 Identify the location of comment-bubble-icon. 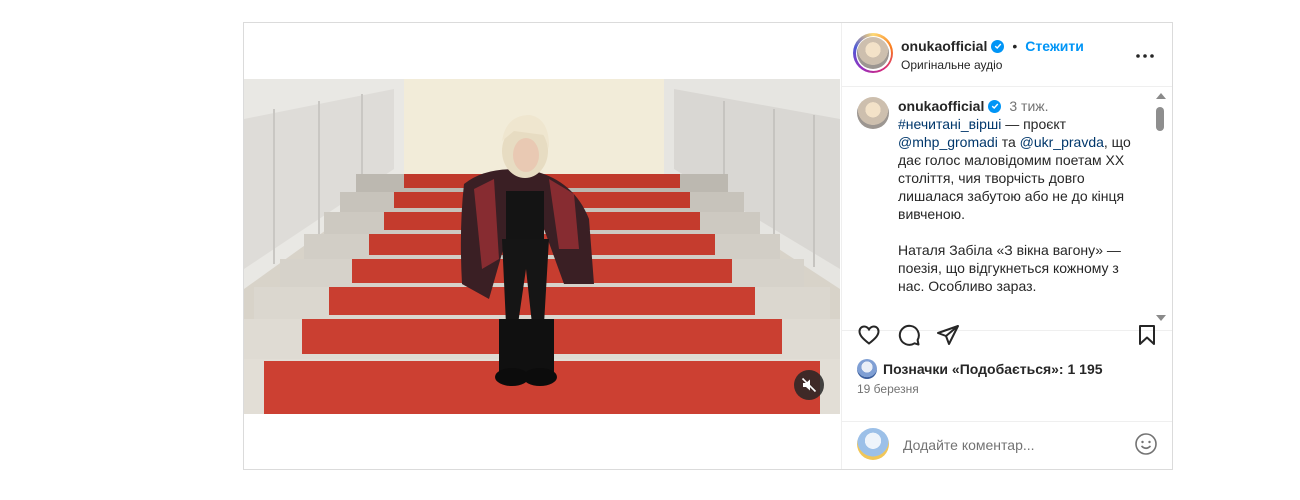
(909, 335).